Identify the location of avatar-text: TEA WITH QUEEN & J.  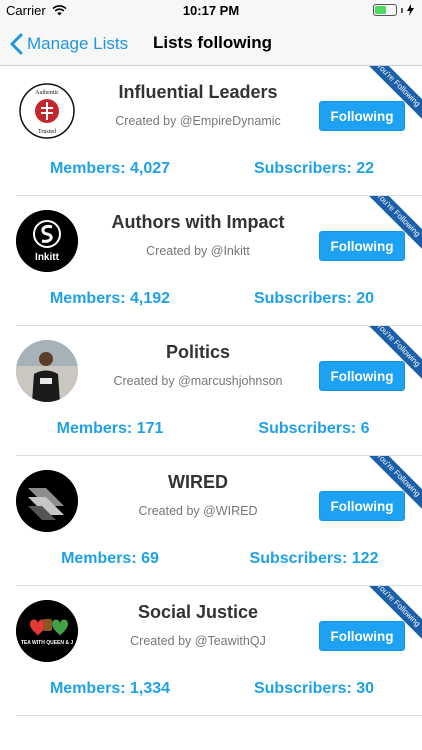
(47, 643).